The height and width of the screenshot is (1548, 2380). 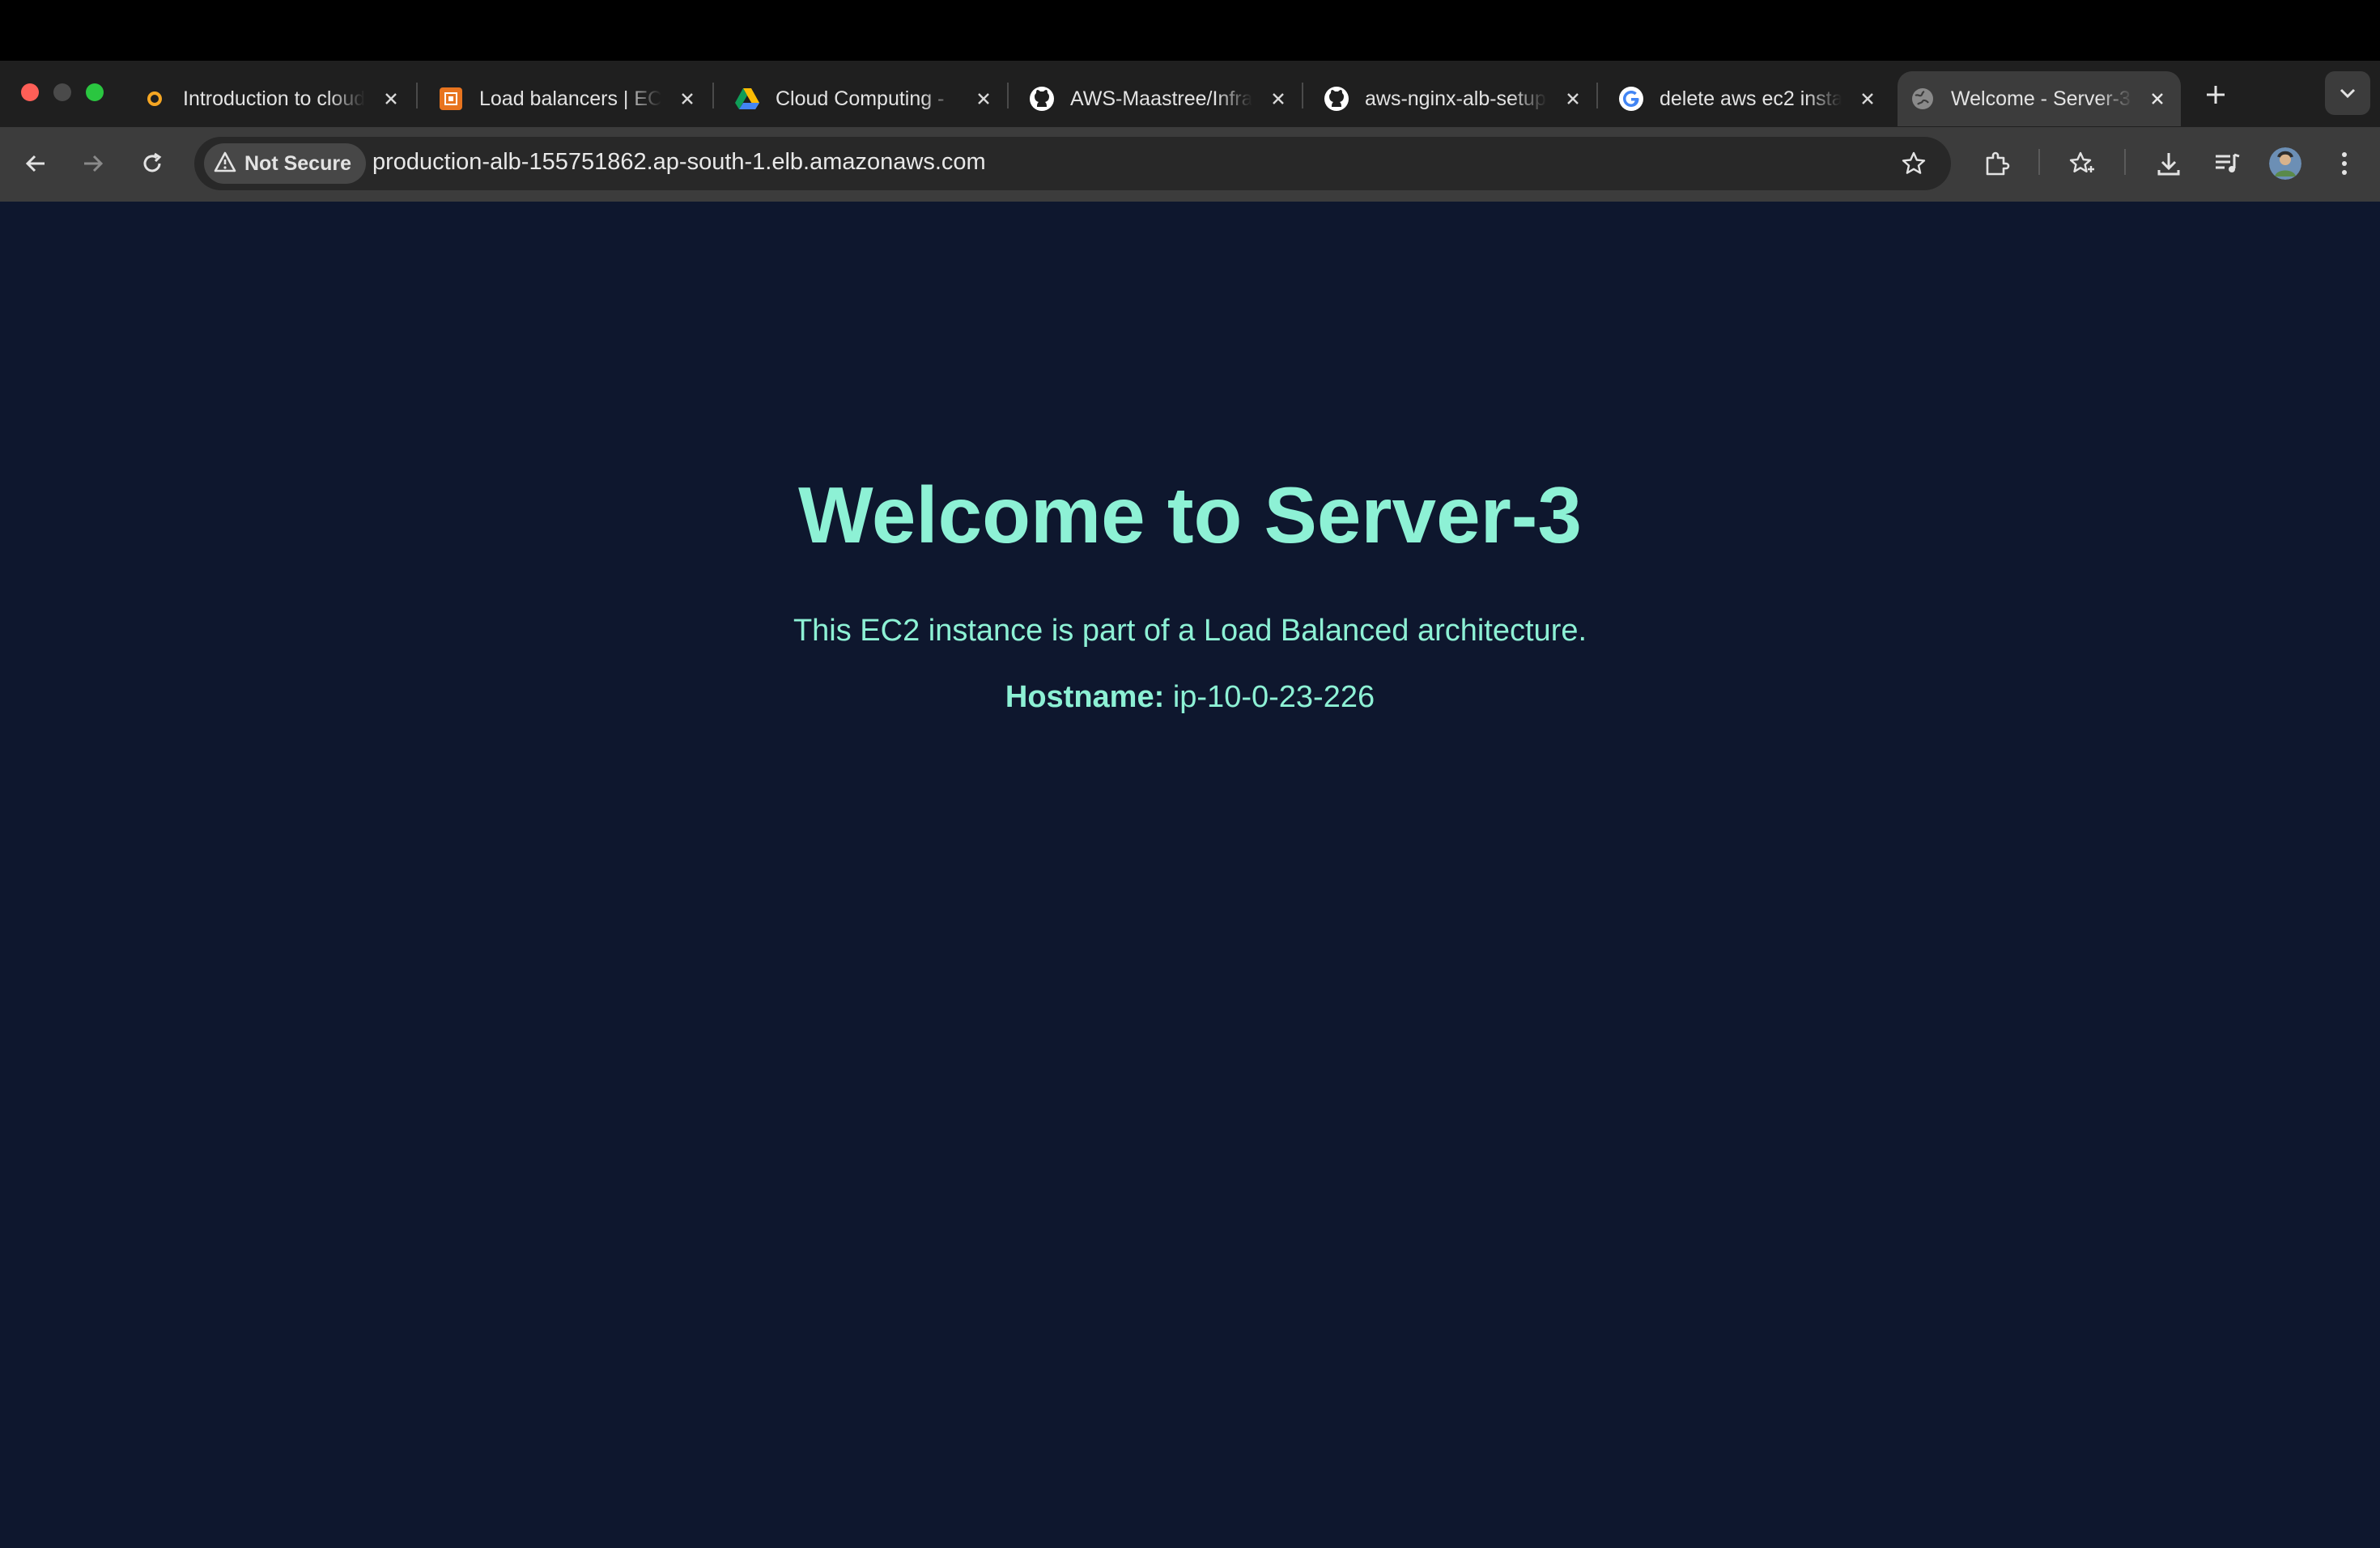 I want to click on back-button, so click(x=36, y=164).